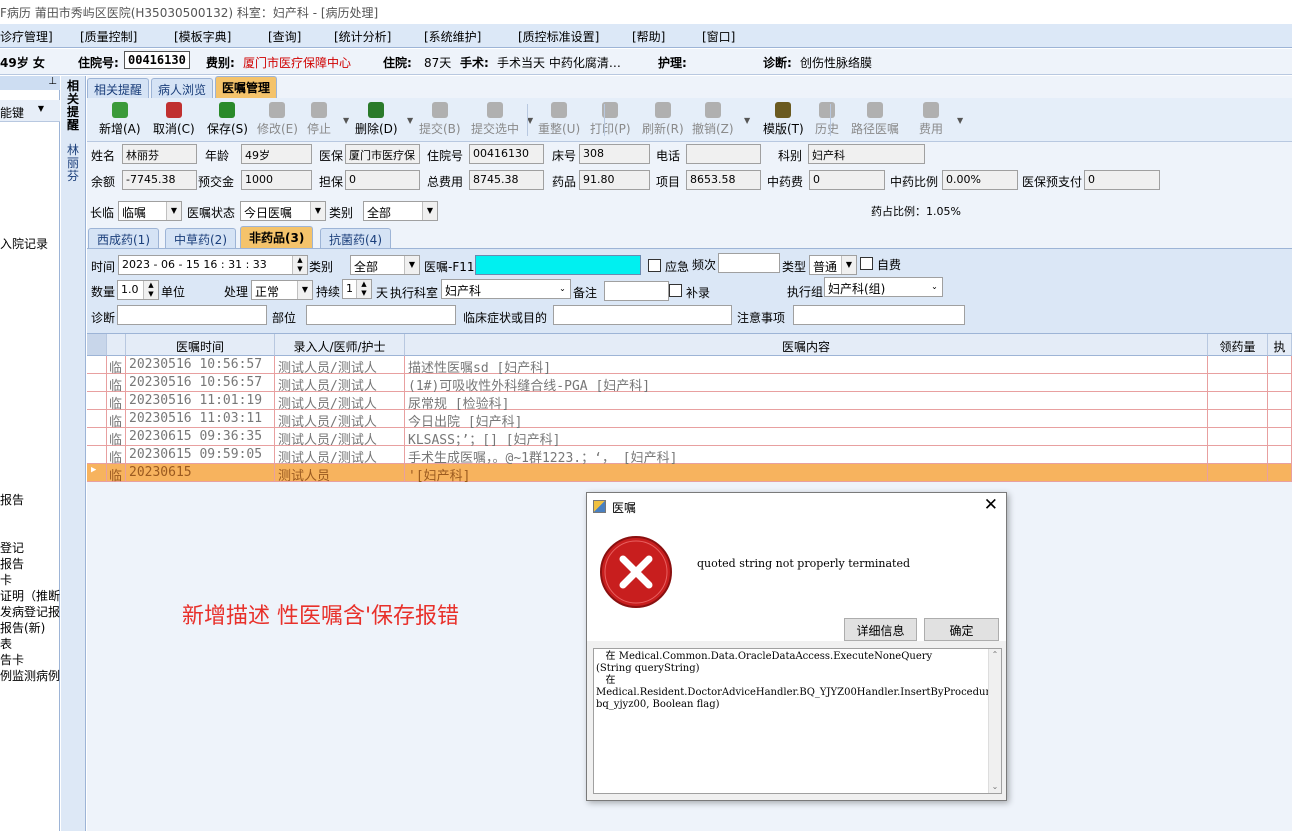 This screenshot has height=831, width=1292. Describe the element at coordinates (610, 118) in the screenshot. I see `print-button: 打印(P)` at that location.